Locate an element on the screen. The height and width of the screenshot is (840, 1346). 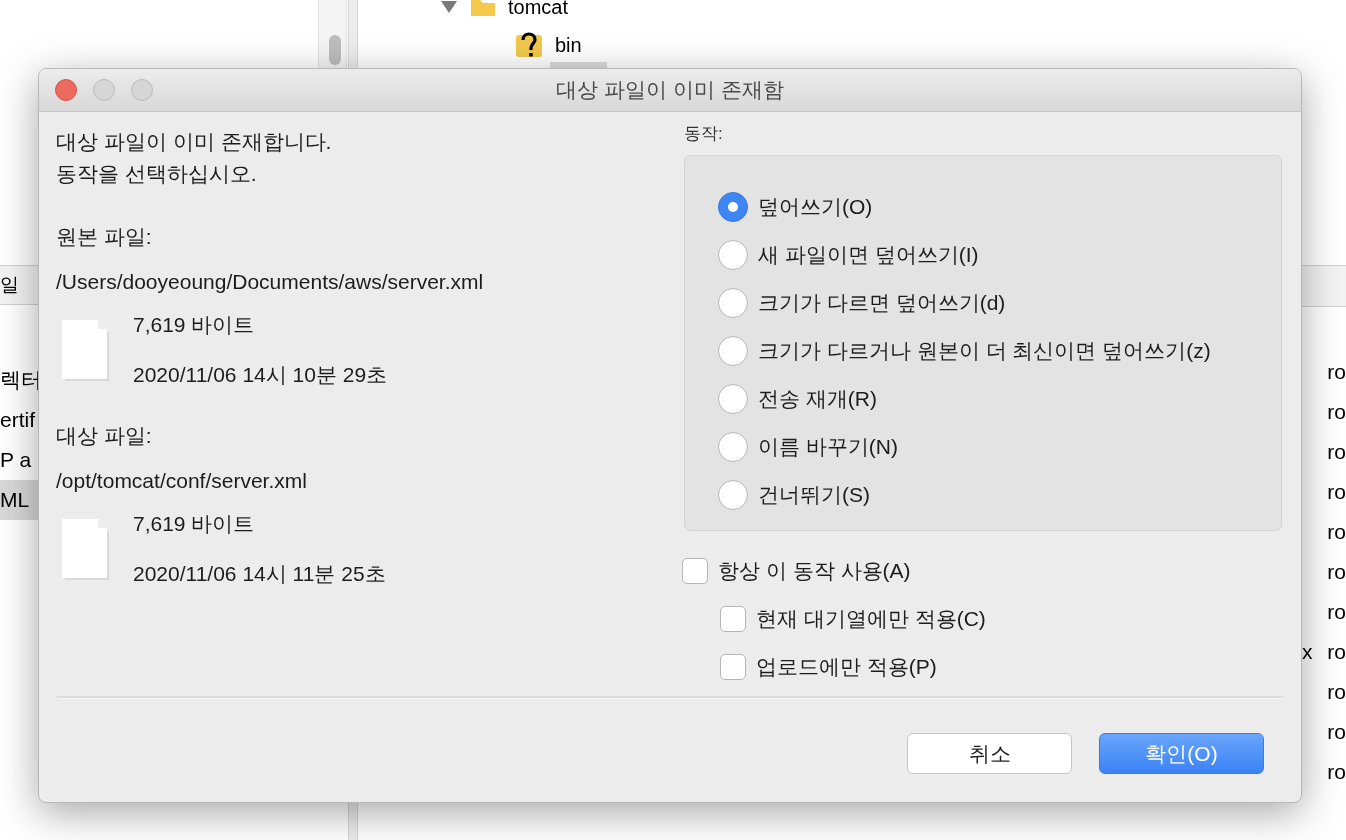
folder-icon is located at coordinates (483, 8).